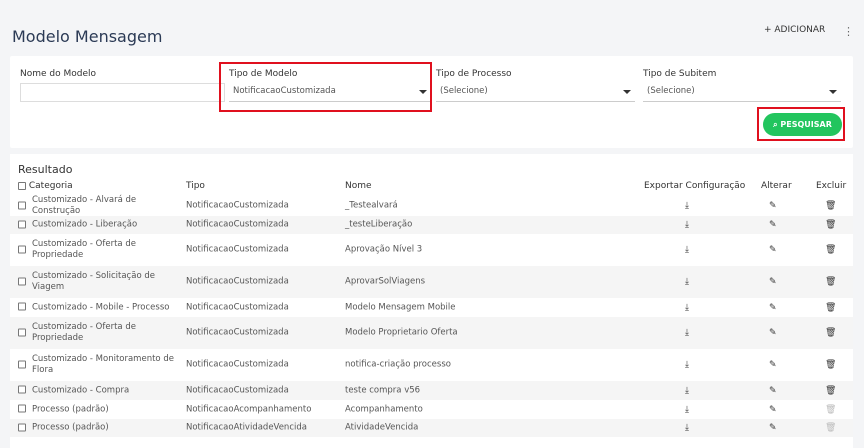 This screenshot has height=448, width=864. Describe the element at coordinates (776, 186) in the screenshot. I see `header-alterar: Alterar` at that location.